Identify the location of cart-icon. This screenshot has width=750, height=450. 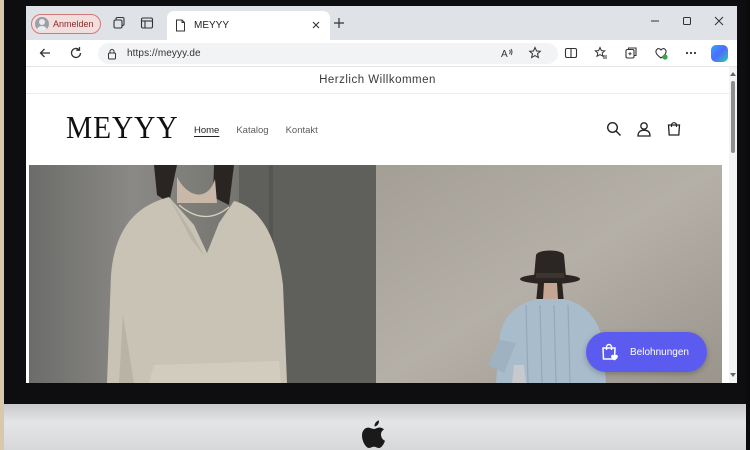
(674, 129).